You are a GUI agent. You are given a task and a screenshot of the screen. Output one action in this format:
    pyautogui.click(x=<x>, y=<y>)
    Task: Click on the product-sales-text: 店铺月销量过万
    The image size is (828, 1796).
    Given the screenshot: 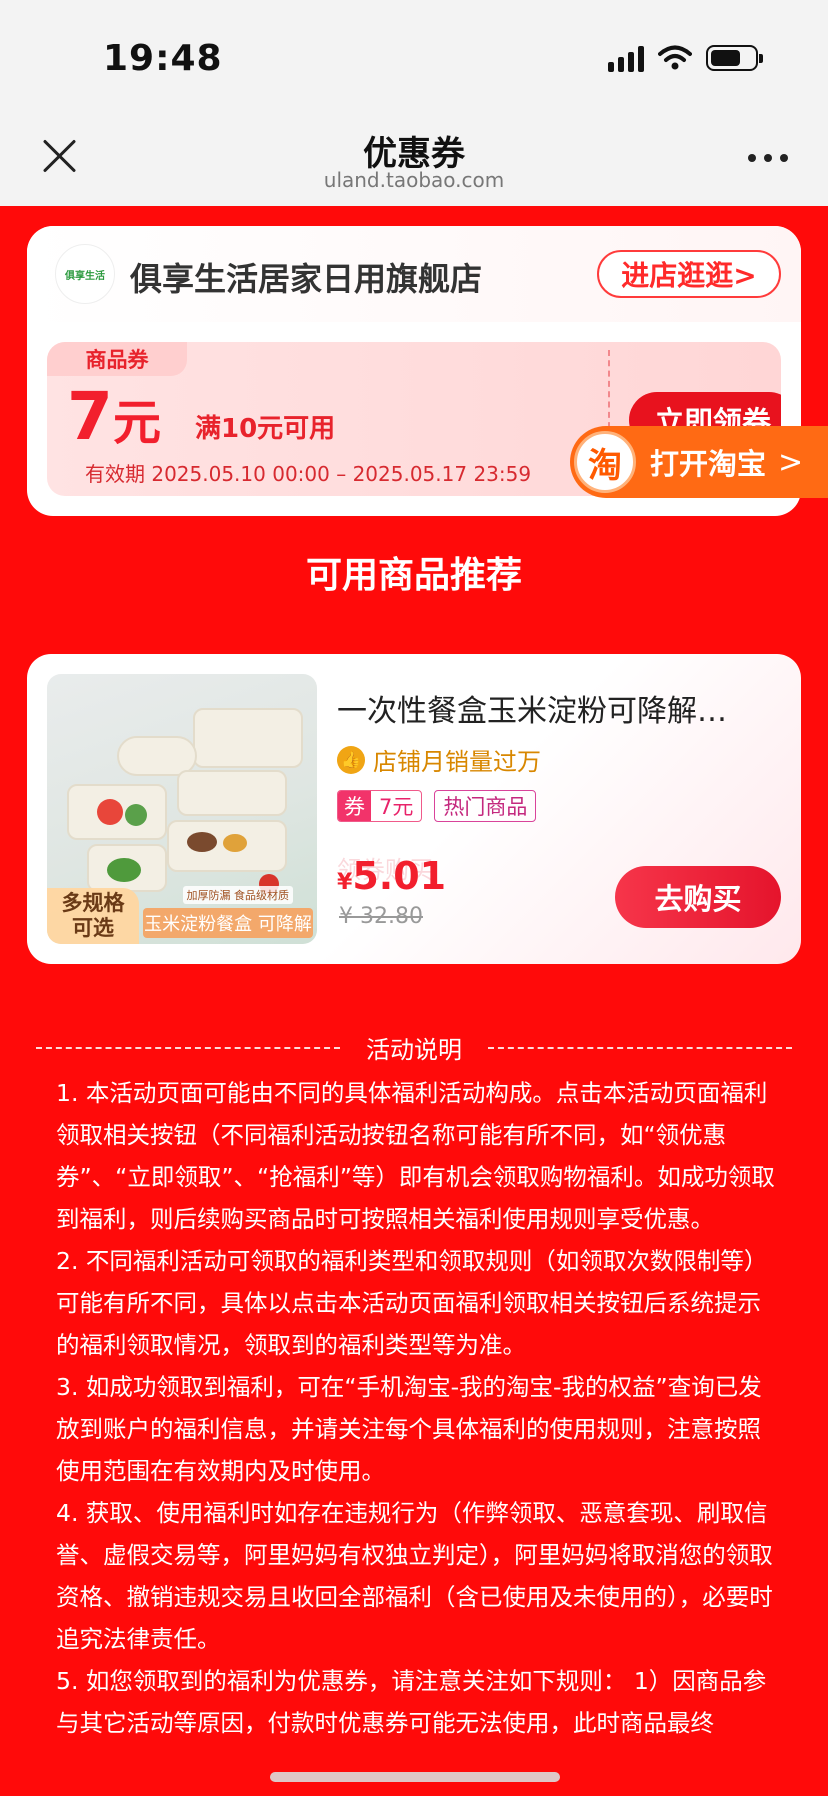 What is the action you would take?
    pyautogui.click(x=457, y=762)
    